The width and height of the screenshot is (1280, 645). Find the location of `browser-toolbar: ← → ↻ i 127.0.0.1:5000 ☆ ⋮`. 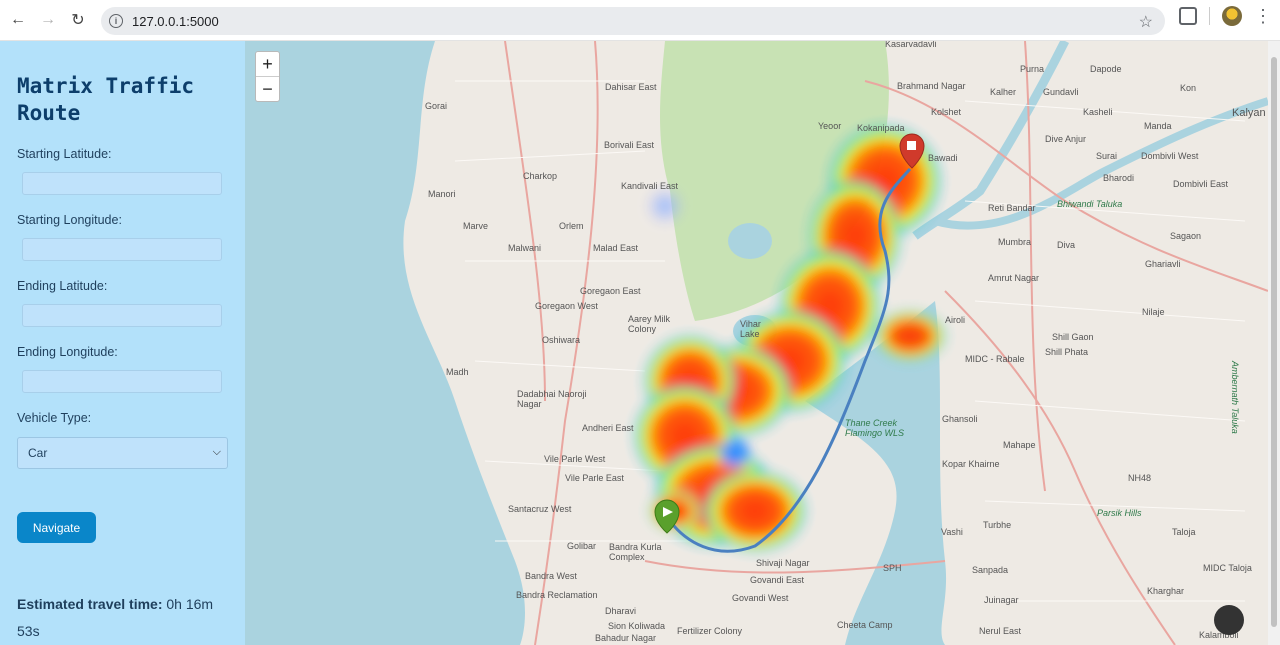

browser-toolbar: ← → ↻ i 127.0.0.1:5000 ☆ ⋮ is located at coordinates (640, 20).